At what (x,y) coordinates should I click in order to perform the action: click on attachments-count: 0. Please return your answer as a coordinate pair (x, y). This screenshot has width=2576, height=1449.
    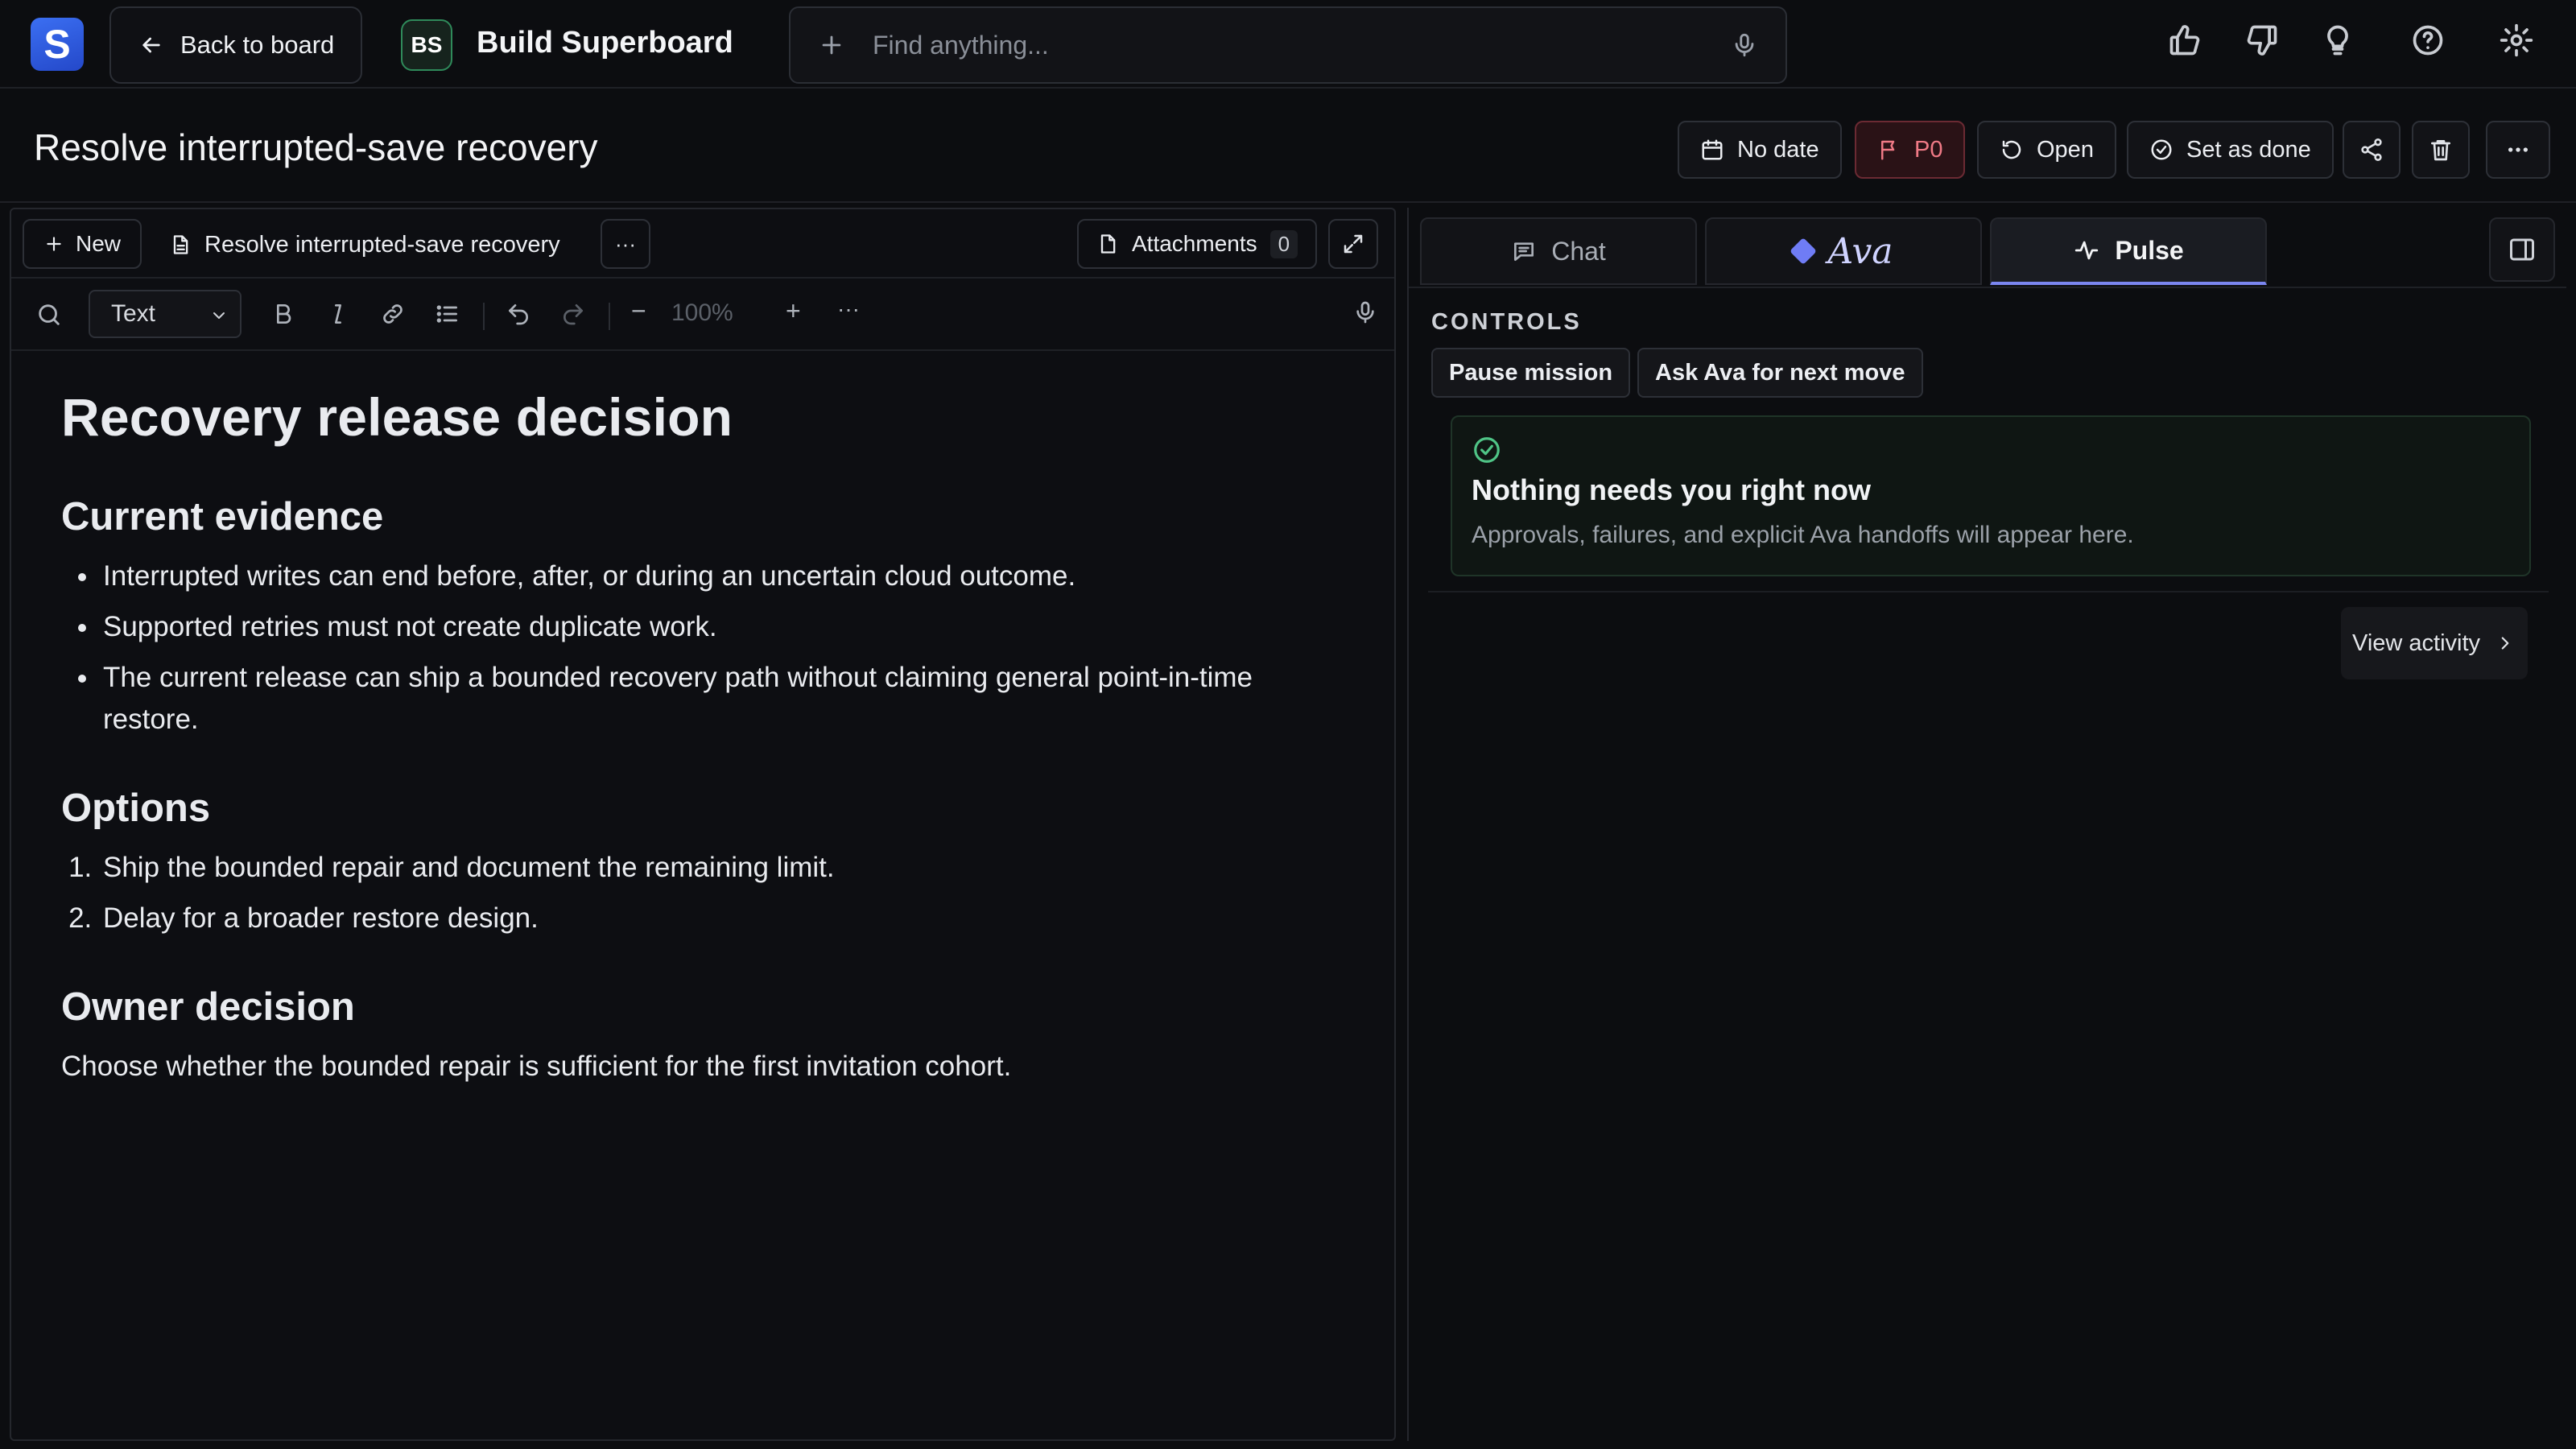
    Looking at the image, I should click on (1283, 243).